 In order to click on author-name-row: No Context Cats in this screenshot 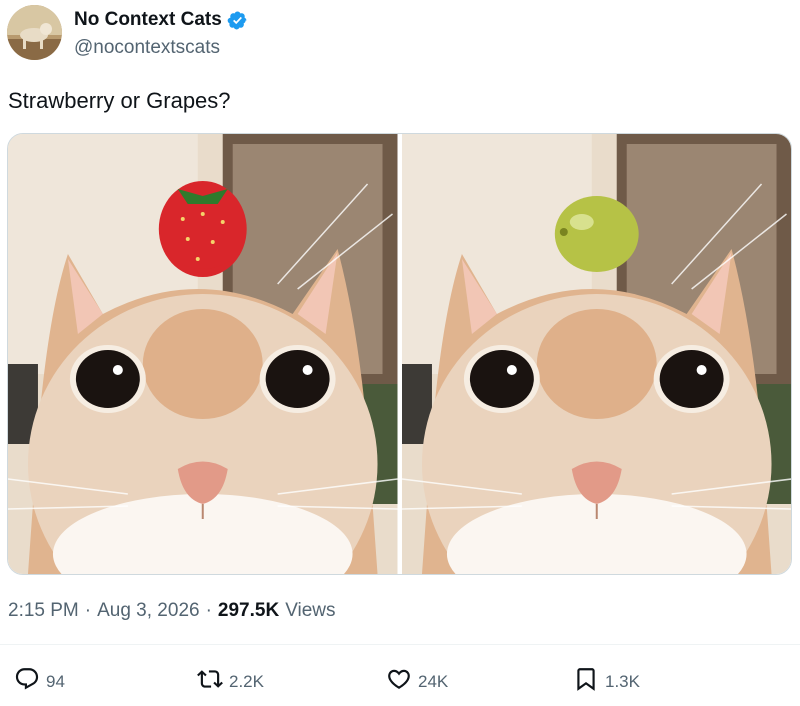, I will do `click(161, 20)`.